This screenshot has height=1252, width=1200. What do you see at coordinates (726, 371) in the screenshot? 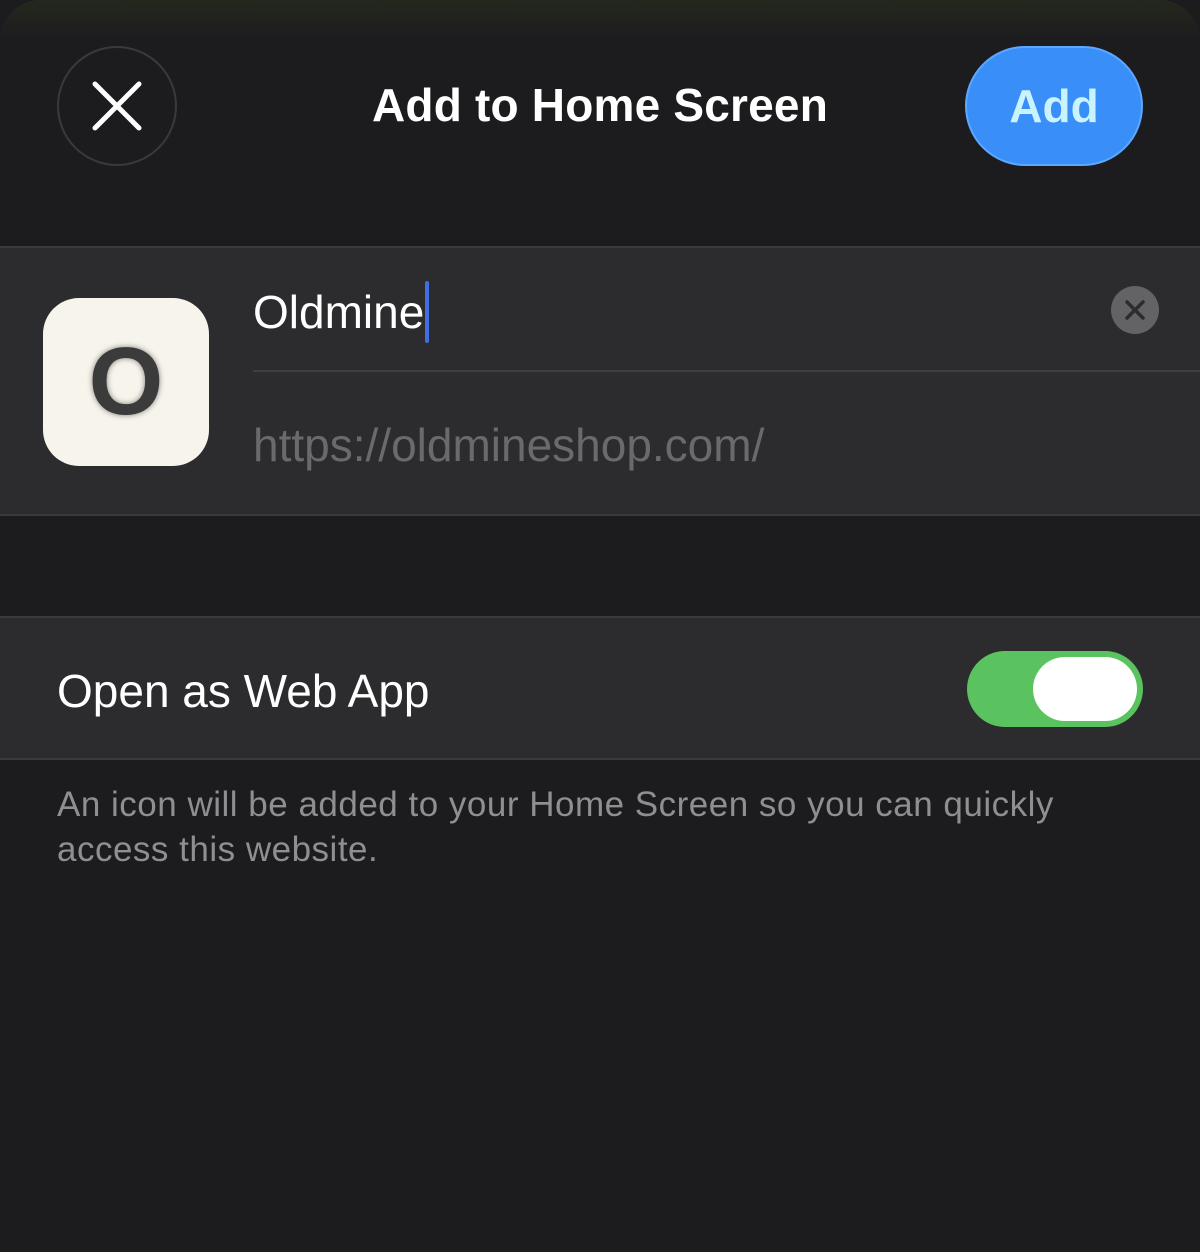
I see `field-divider` at bounding box center [726, 371].